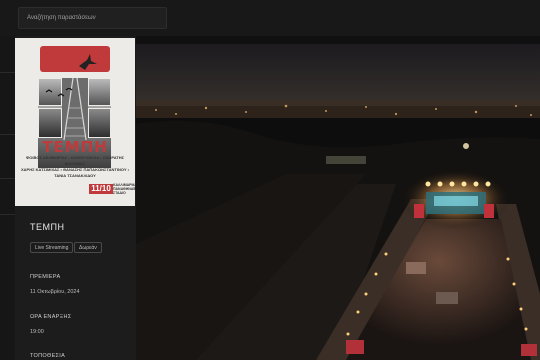  I want to click on venue-label: ΤΟΠΟΘΕΣΙΑ, so click(48, 356).